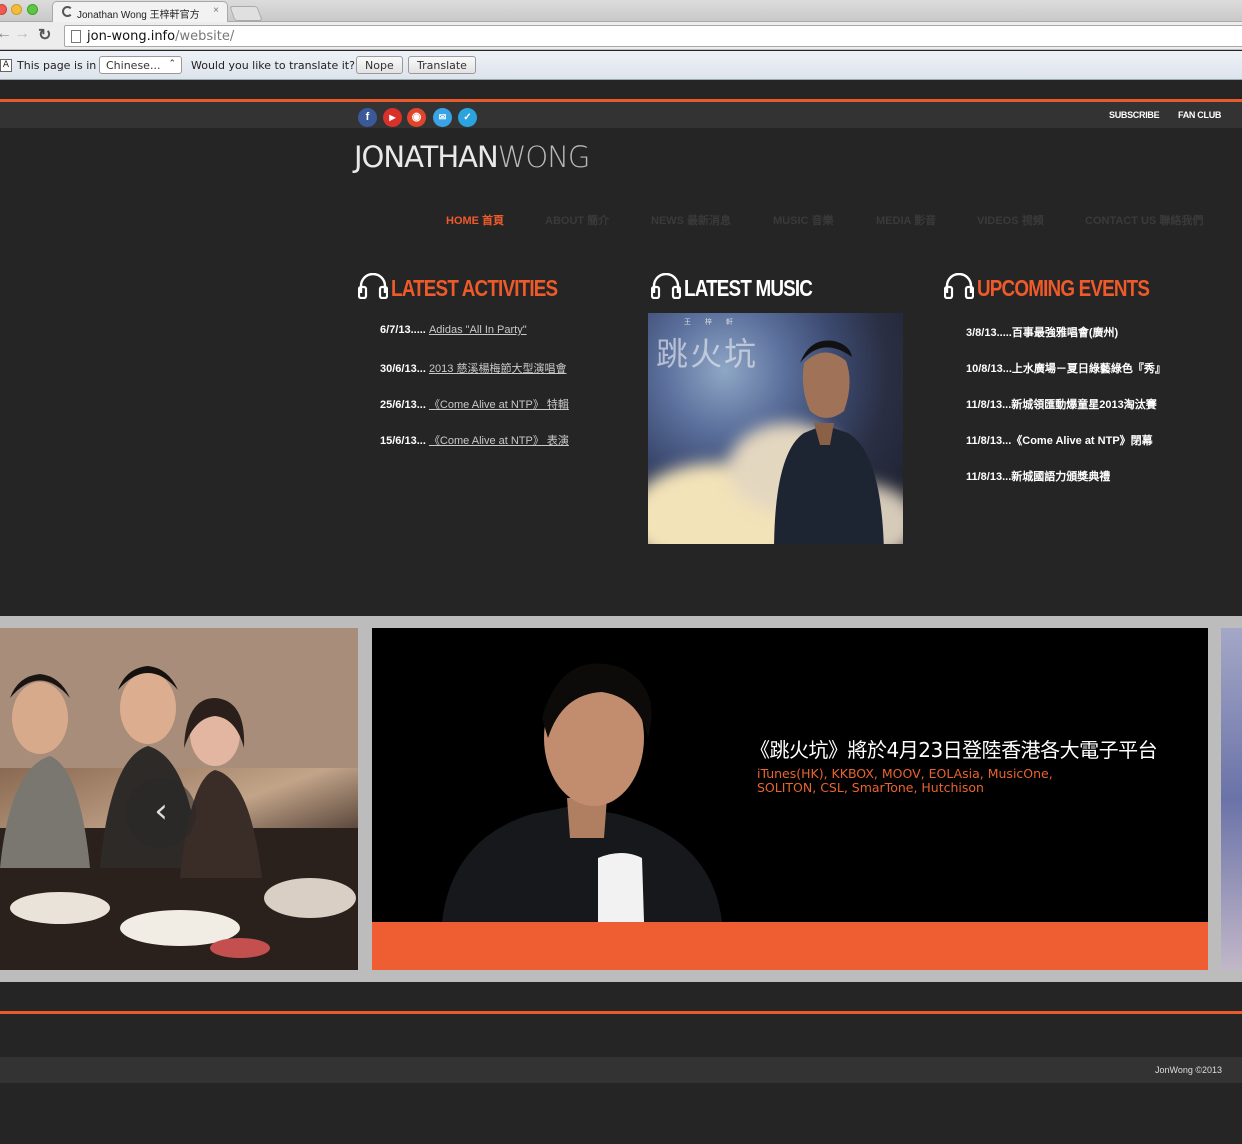 The width and height of the screenshot is (1242, 1144). I want to click on nope-button: Nope, so click(379, 65).